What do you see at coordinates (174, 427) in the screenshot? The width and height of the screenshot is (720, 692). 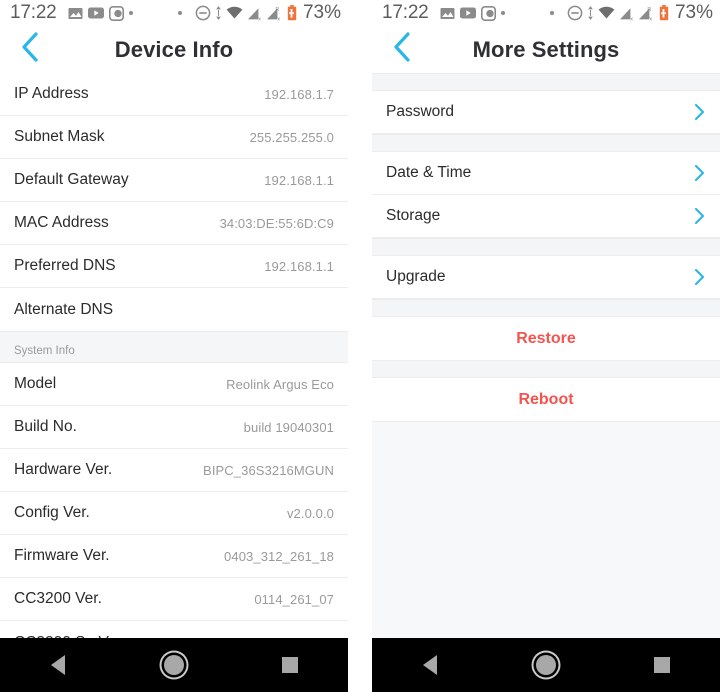 I see `table-row: Build No. build 19040301` at bounding box center [174, 427].